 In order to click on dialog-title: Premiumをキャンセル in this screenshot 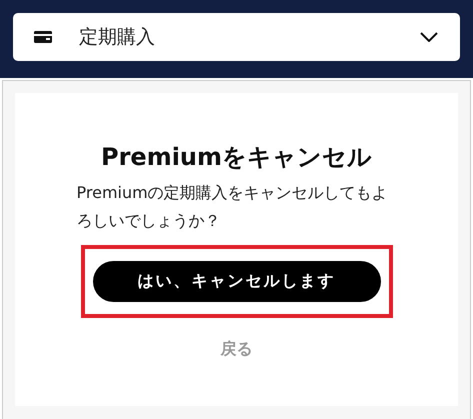, I will do `click(236, 157)`.